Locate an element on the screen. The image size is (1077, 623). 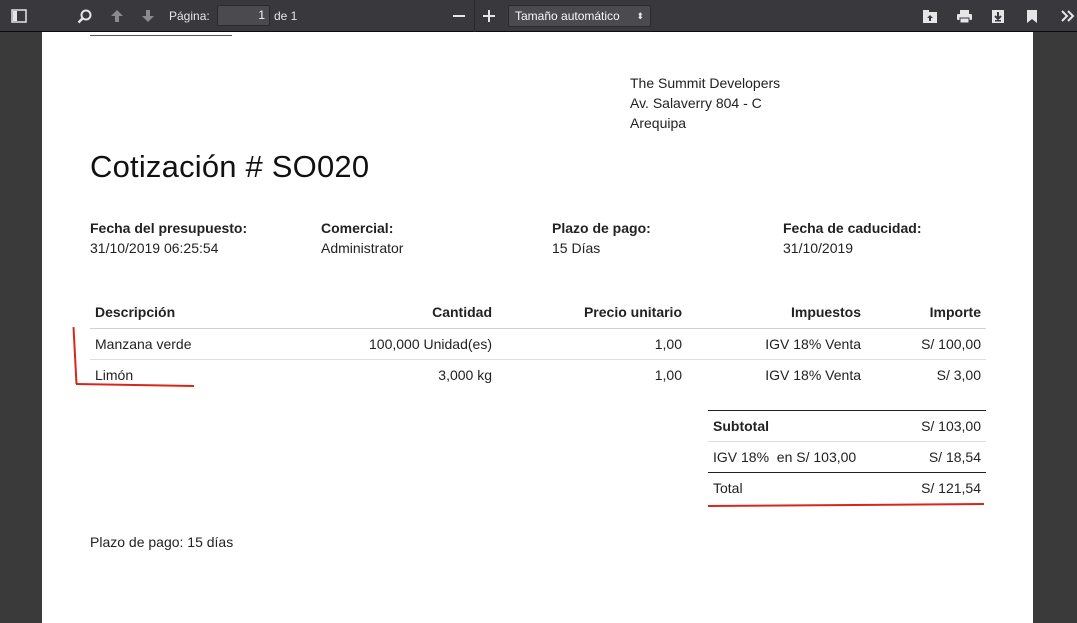
subtotal-label: Subtotal is located at coordinates (803, 426).